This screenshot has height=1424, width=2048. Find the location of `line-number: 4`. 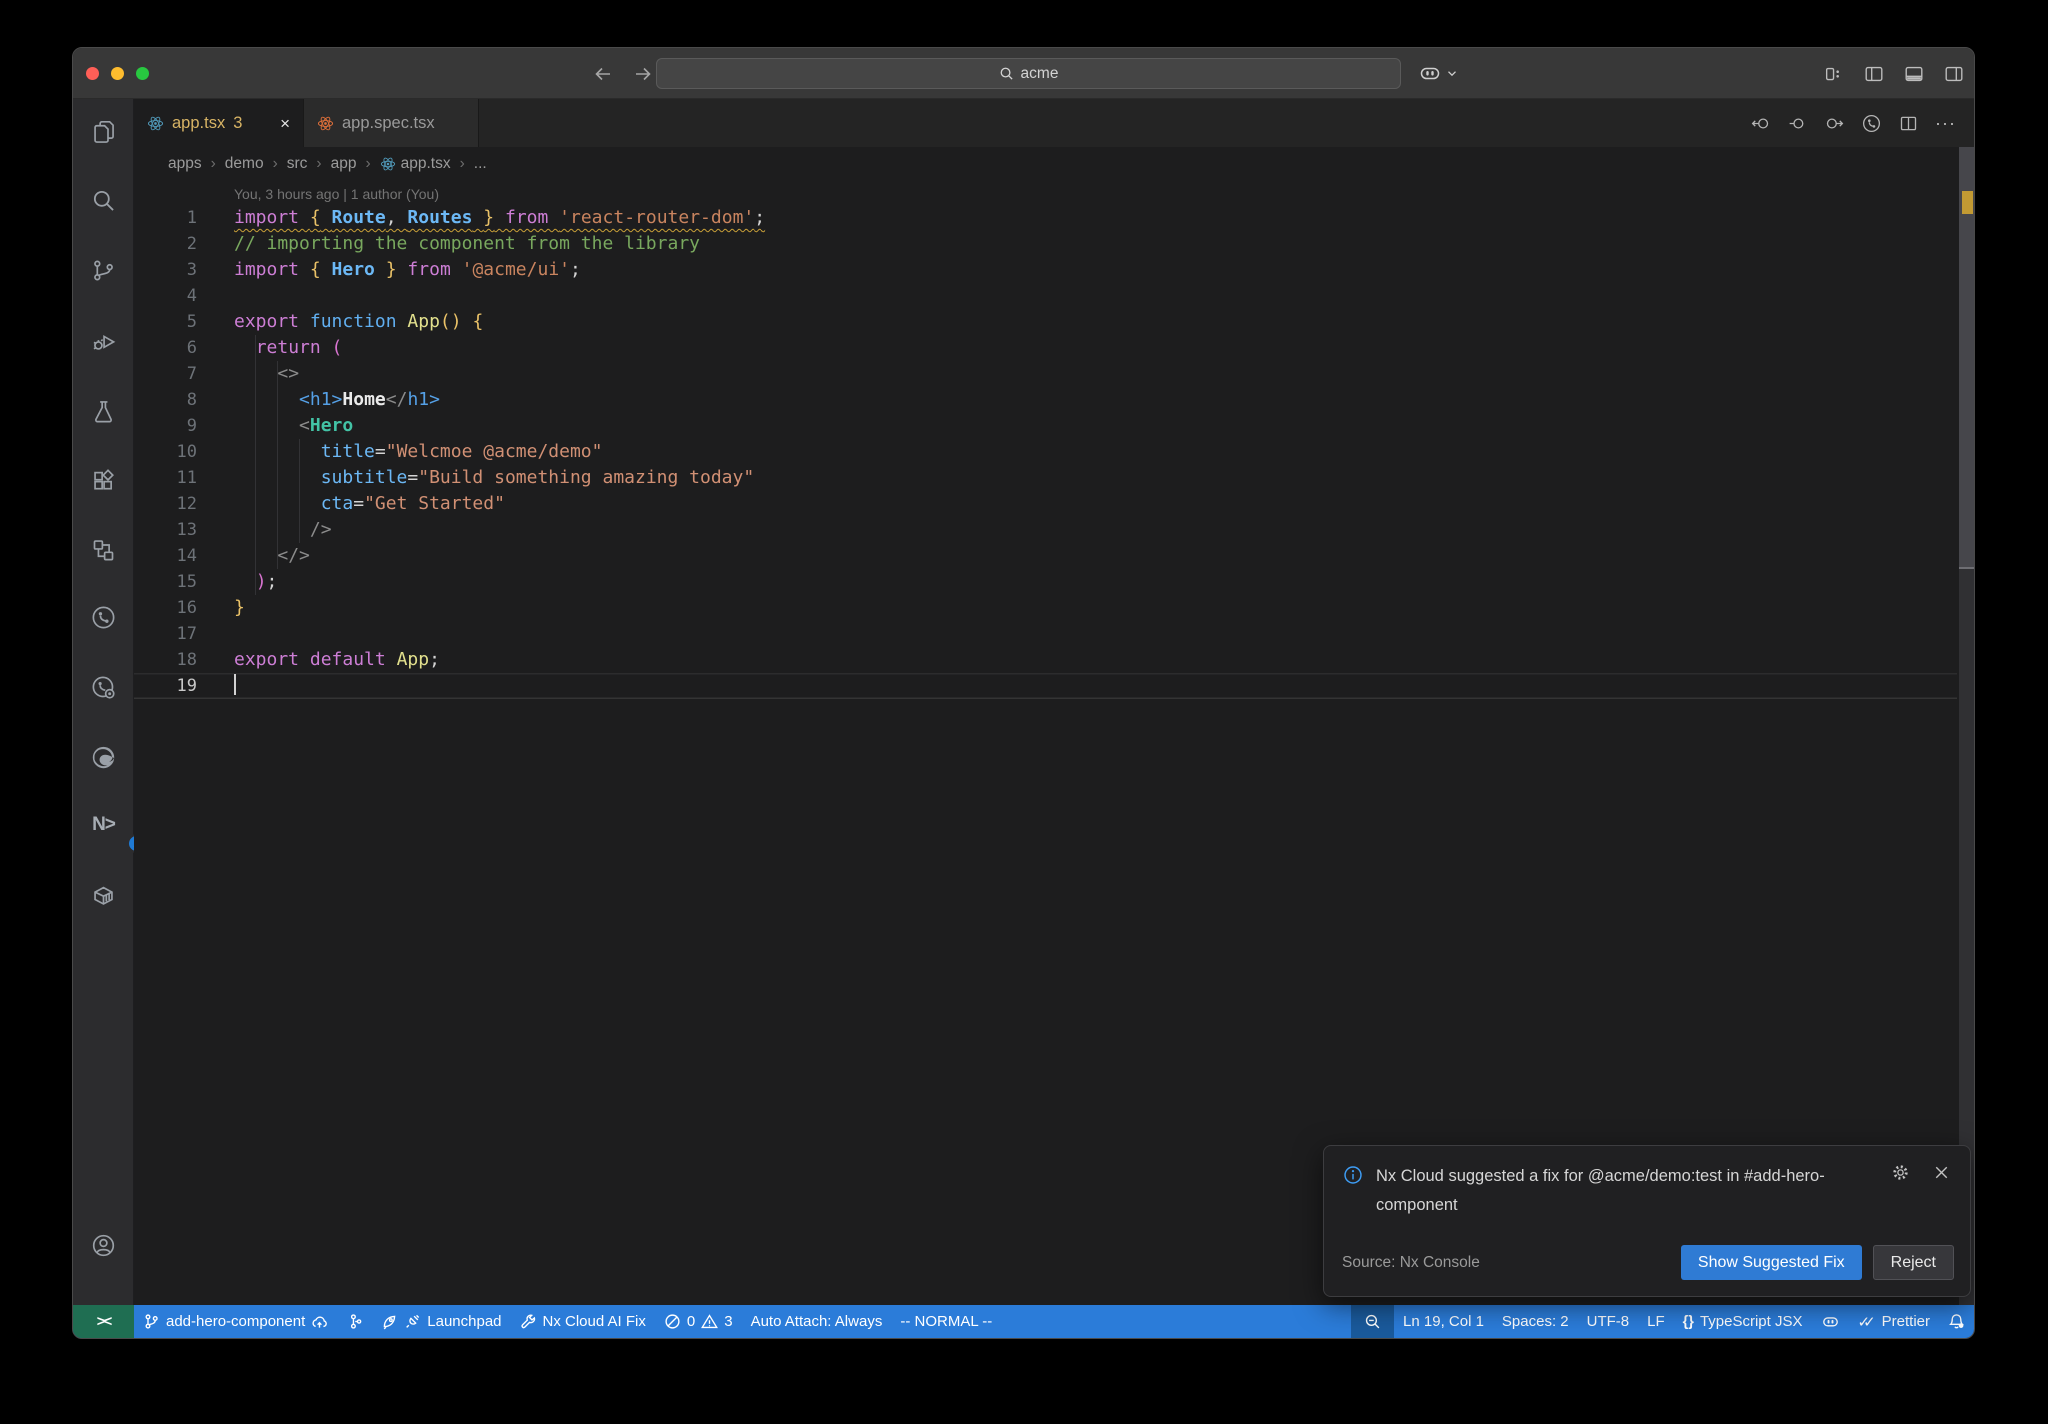

line-number: 4 is located at coordinates (165, 296).